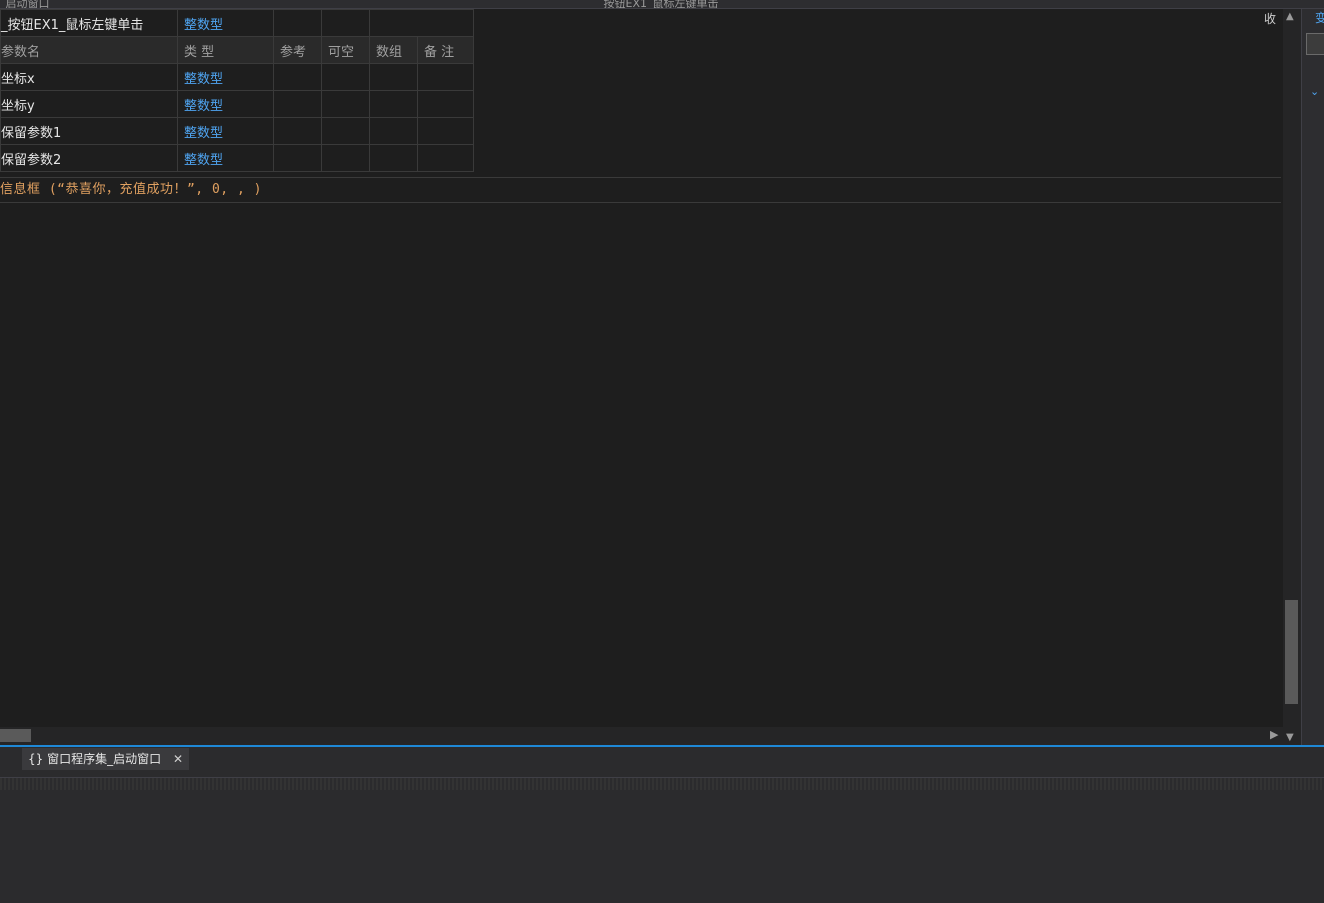 Image resolution: width=1324 pixels, height=903 pixels. I want to click on side-panel-box, so click(1315, 44).